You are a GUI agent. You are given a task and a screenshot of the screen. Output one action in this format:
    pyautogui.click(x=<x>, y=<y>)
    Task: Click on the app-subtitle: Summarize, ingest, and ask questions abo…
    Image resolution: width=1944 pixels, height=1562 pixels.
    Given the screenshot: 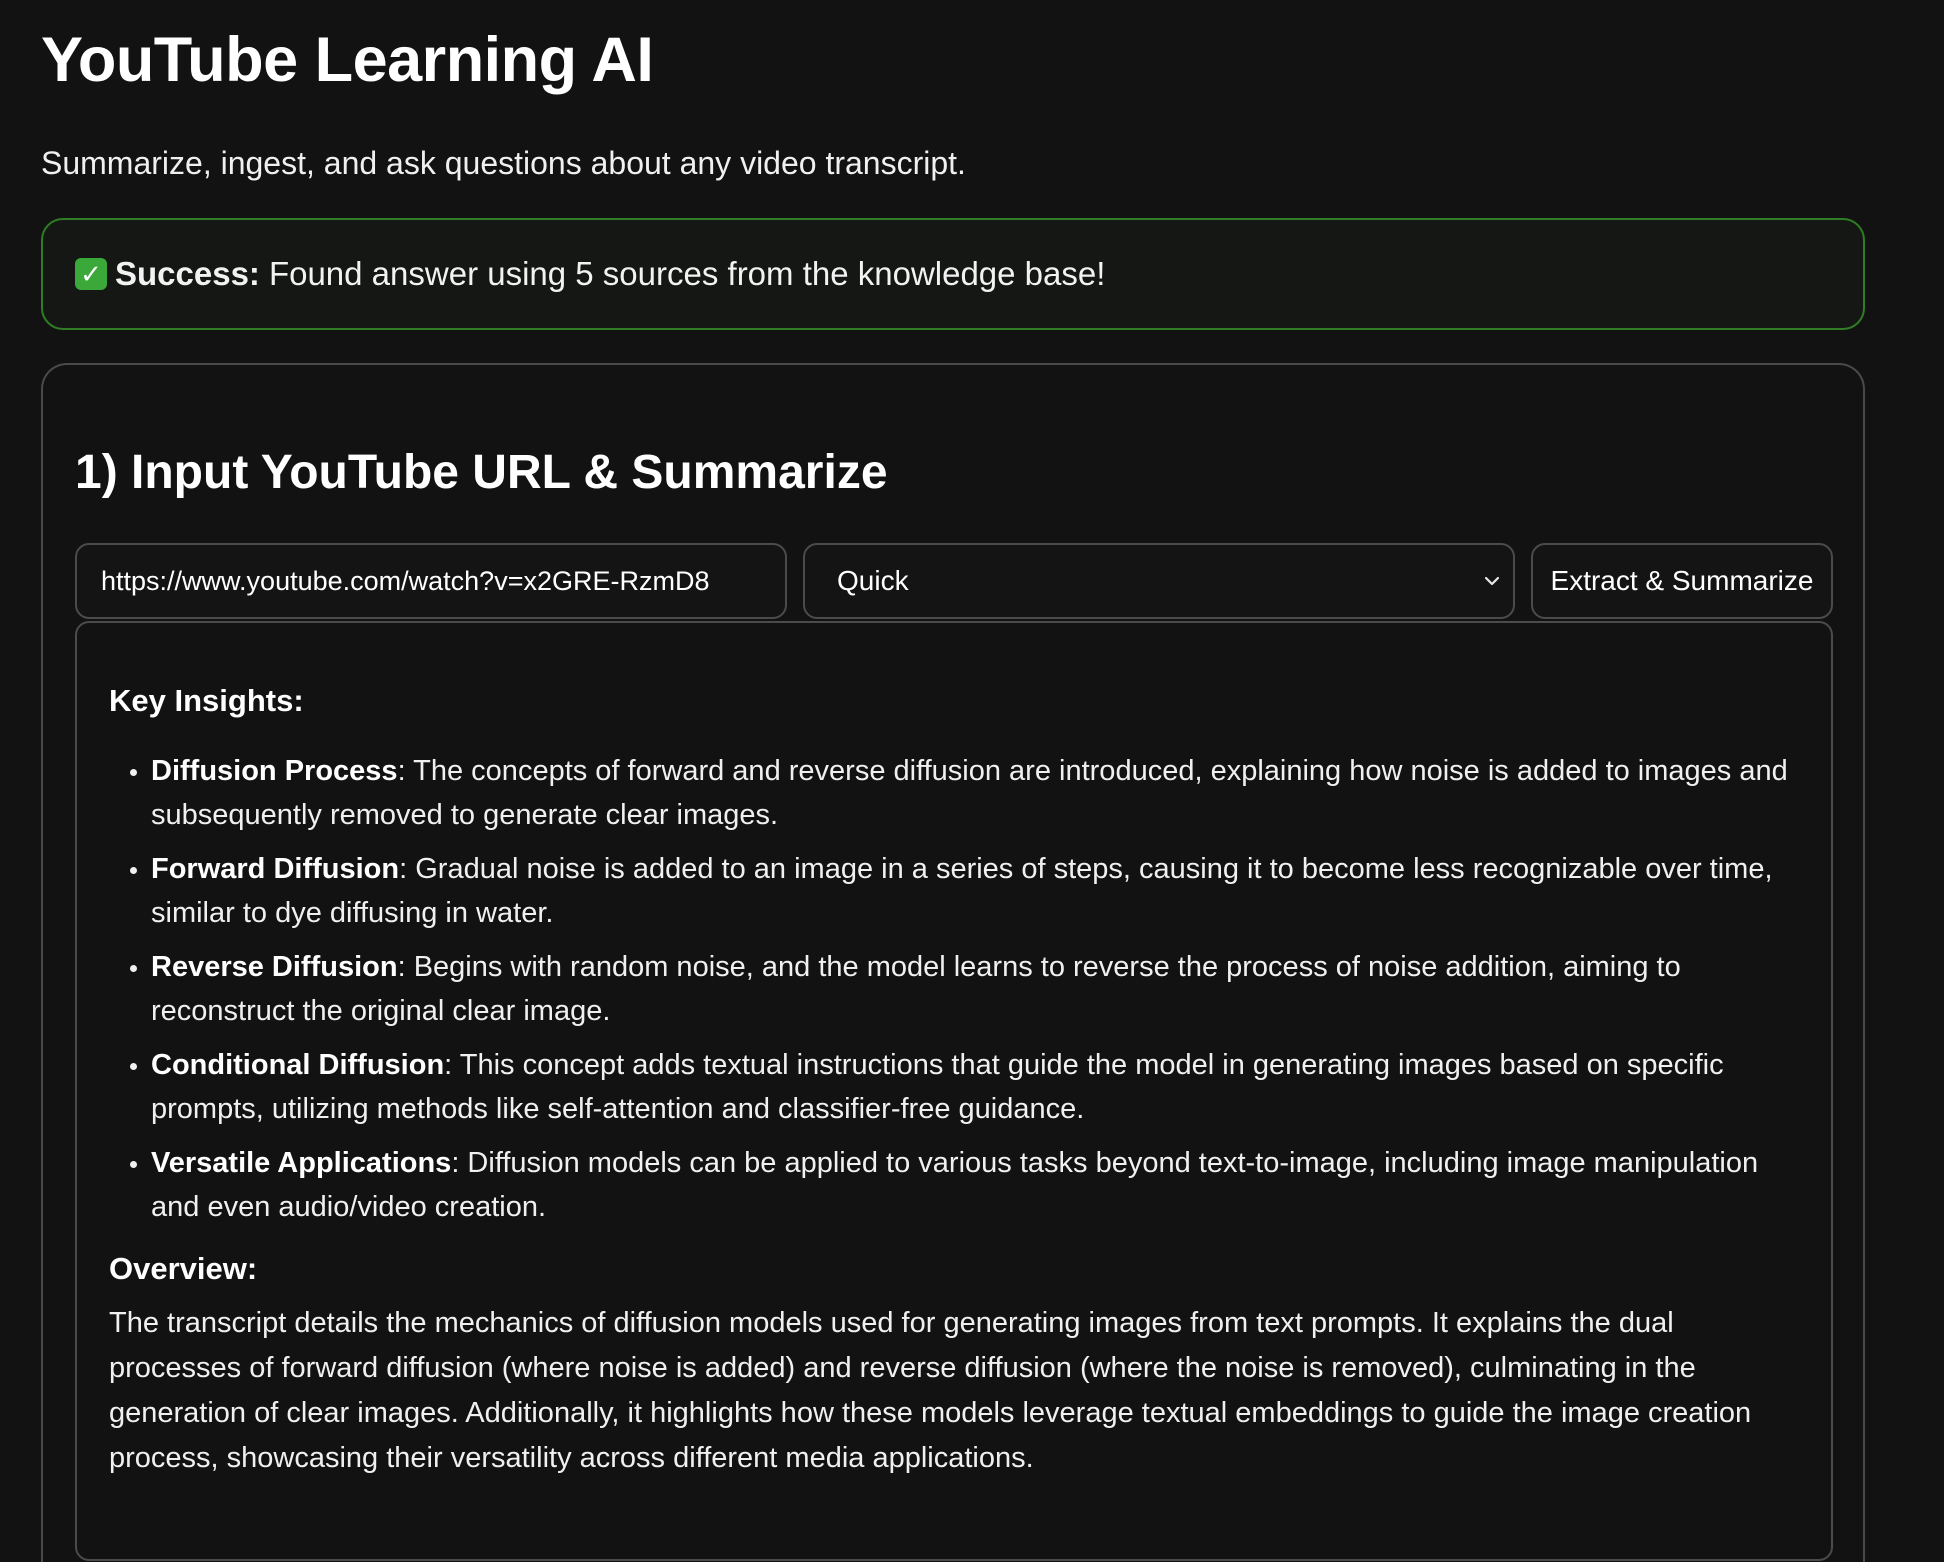 What is the action you would take?
    pyautogui.click(x=503, y=163)
    